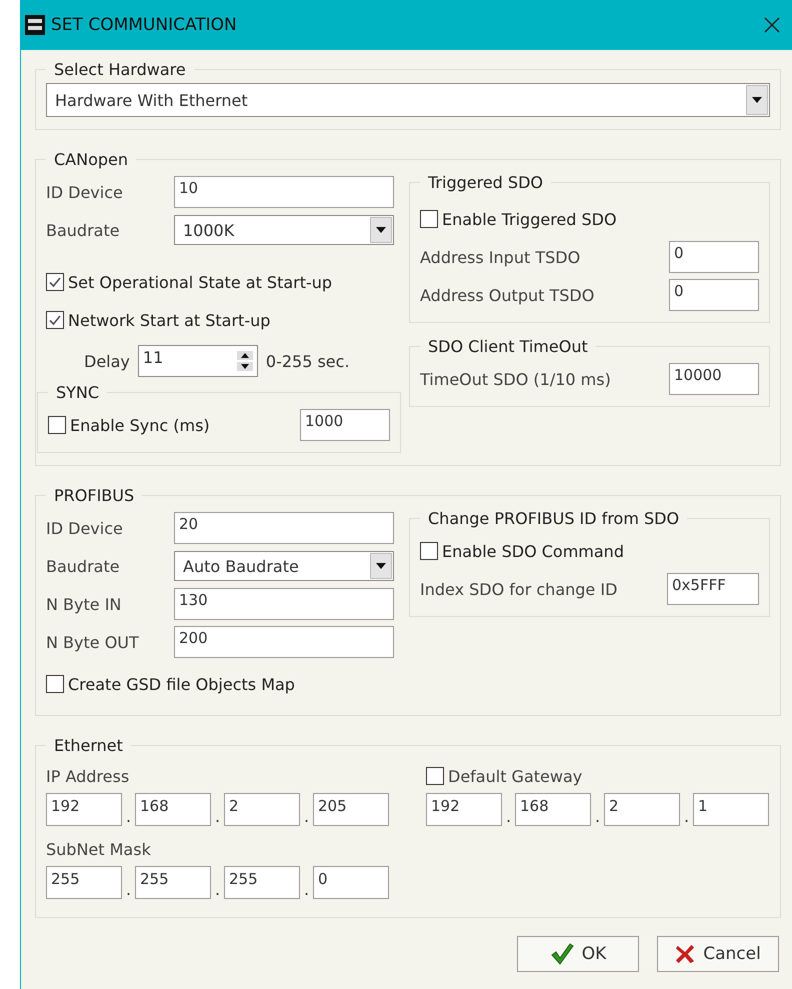 The width and height of the screenshot is (792, 989). Describe the element at coordinates (84, 604) in the screenshot. I see `field-label: N Byte IN` at that location.